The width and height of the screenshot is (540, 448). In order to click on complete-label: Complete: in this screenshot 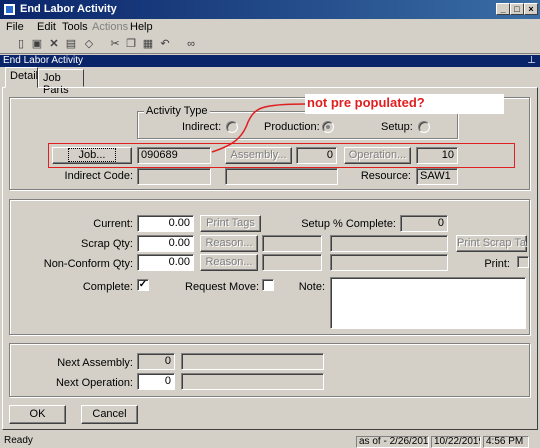, I will do `click(107, 287)`.